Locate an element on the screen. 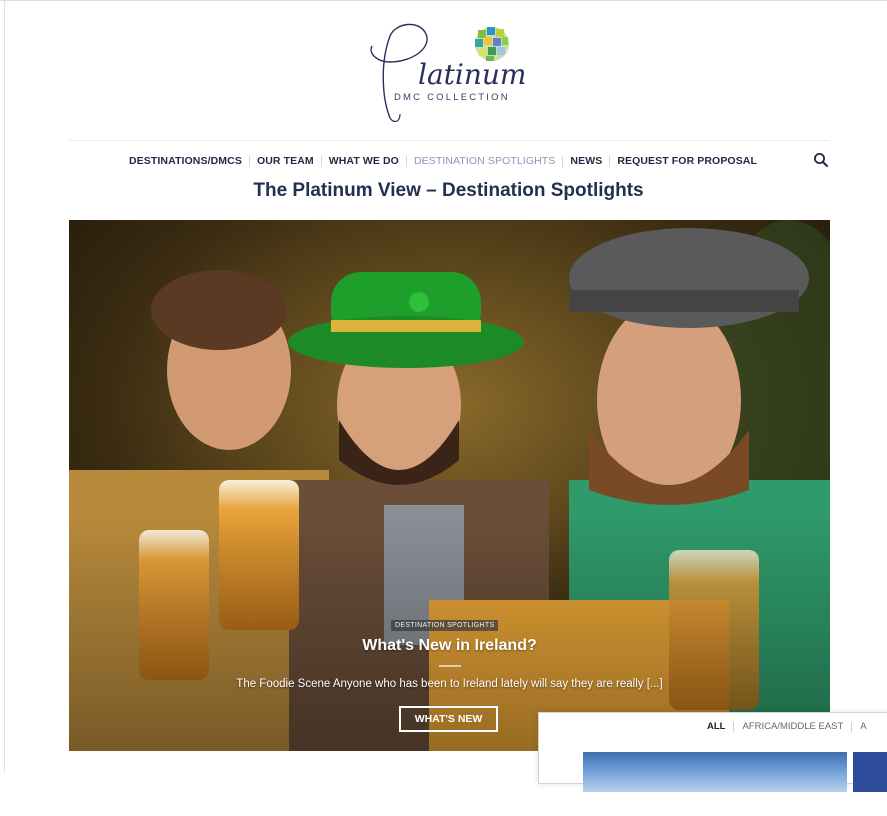  nav-request-for-proposal: REQUEST FOR PROPOSAL is located at coordinates (687, 161).